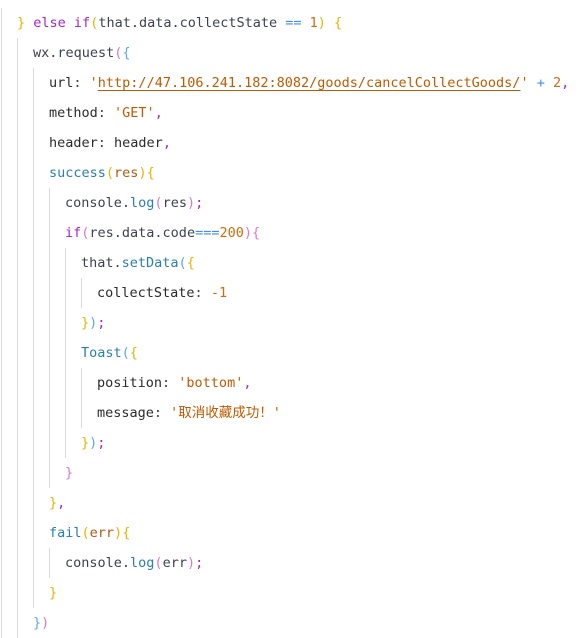  I want to click on code-line: if(res.data.code===200){, so click(293, 233).